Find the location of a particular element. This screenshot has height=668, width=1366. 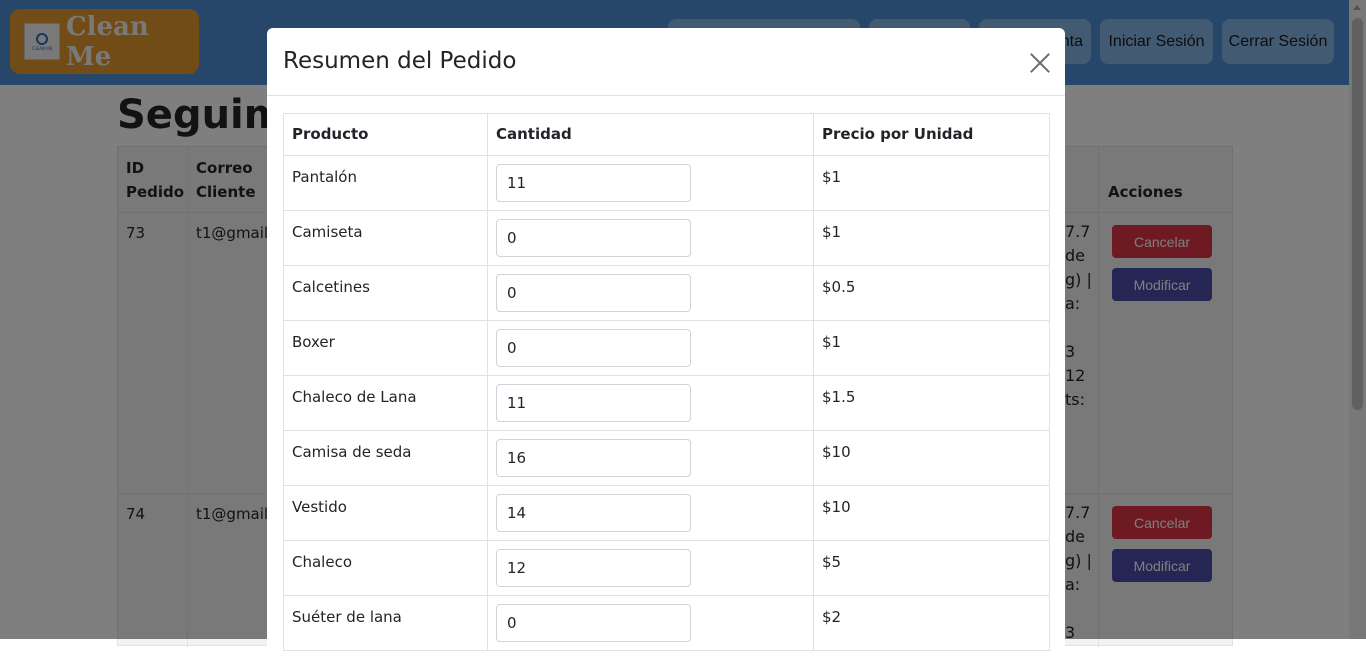

table-row: Pantalón $1 is located at coordinates (666, 183).